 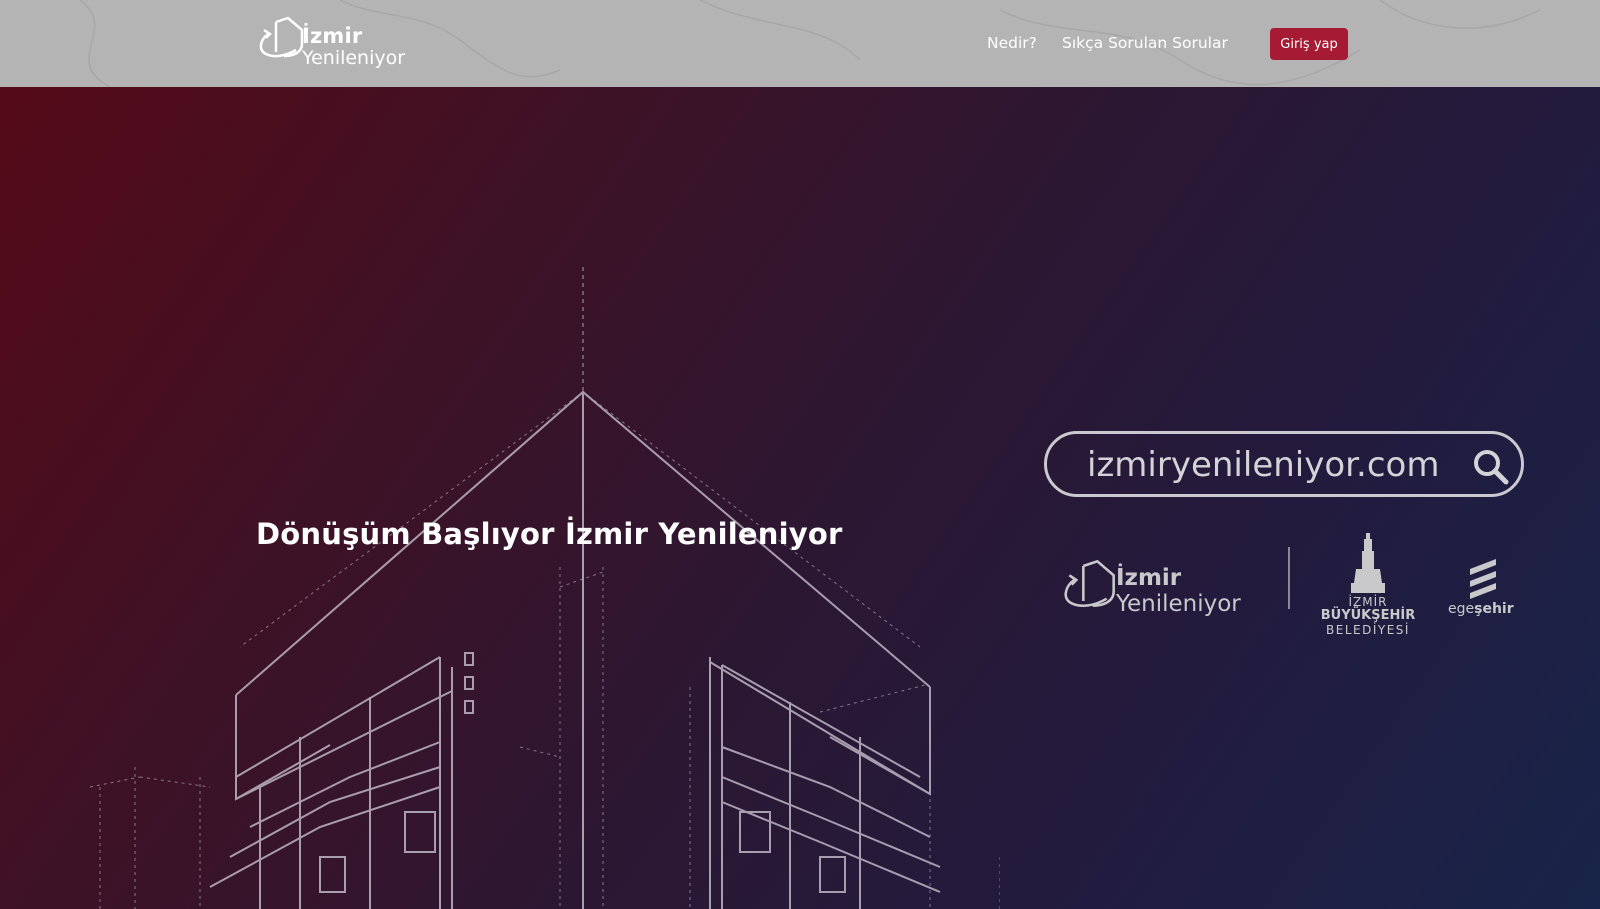 What do you see at coordinates (1368, 563) in the screenshot?
I see `clock-tower-icon` at bounding box center [1368, 563].